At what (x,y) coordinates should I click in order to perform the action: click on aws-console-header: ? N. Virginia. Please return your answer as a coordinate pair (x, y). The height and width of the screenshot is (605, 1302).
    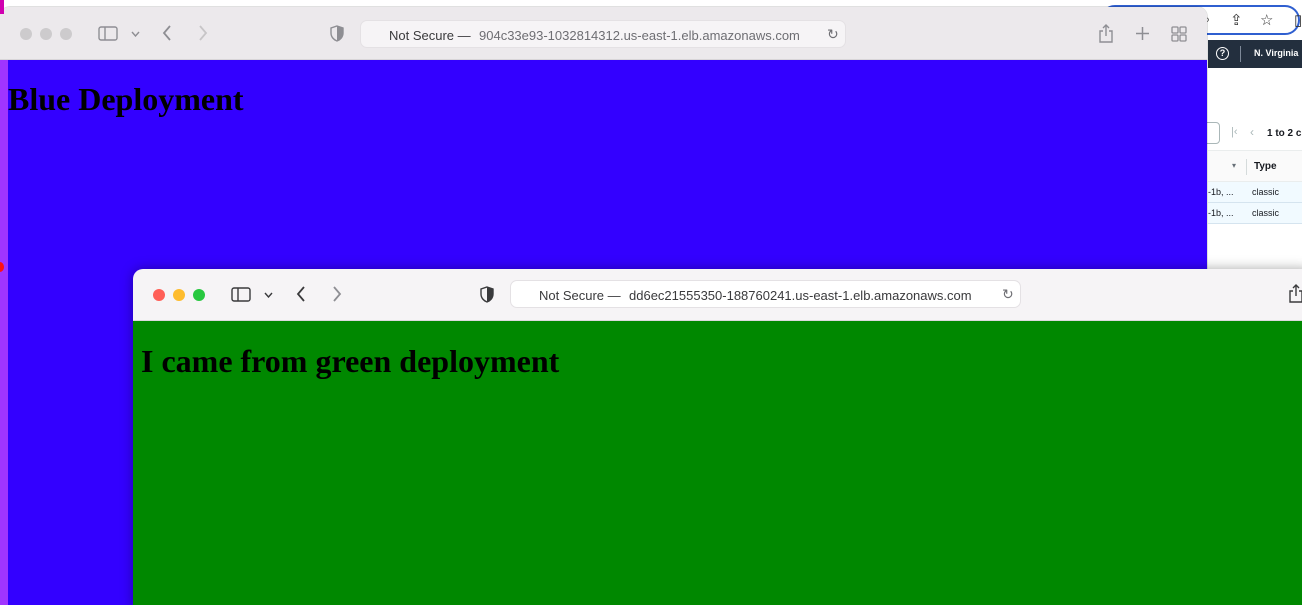
    Looking at the image, I should click on (1255, 54).